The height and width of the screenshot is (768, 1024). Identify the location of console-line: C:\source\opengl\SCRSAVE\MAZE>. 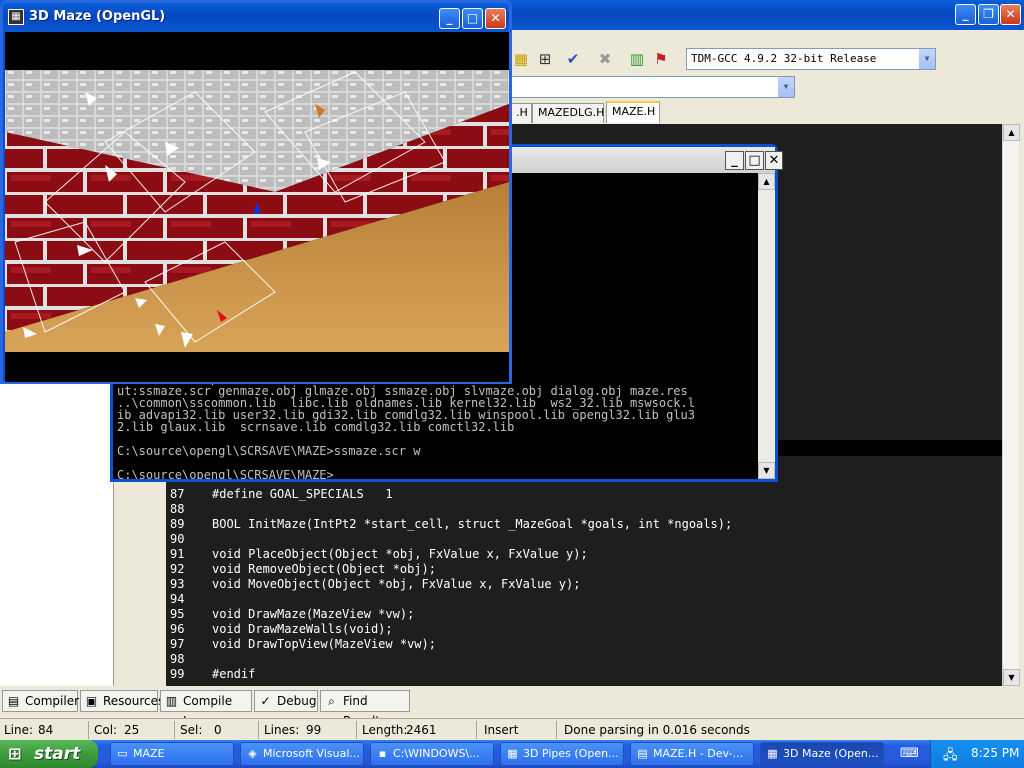
(225, 473).